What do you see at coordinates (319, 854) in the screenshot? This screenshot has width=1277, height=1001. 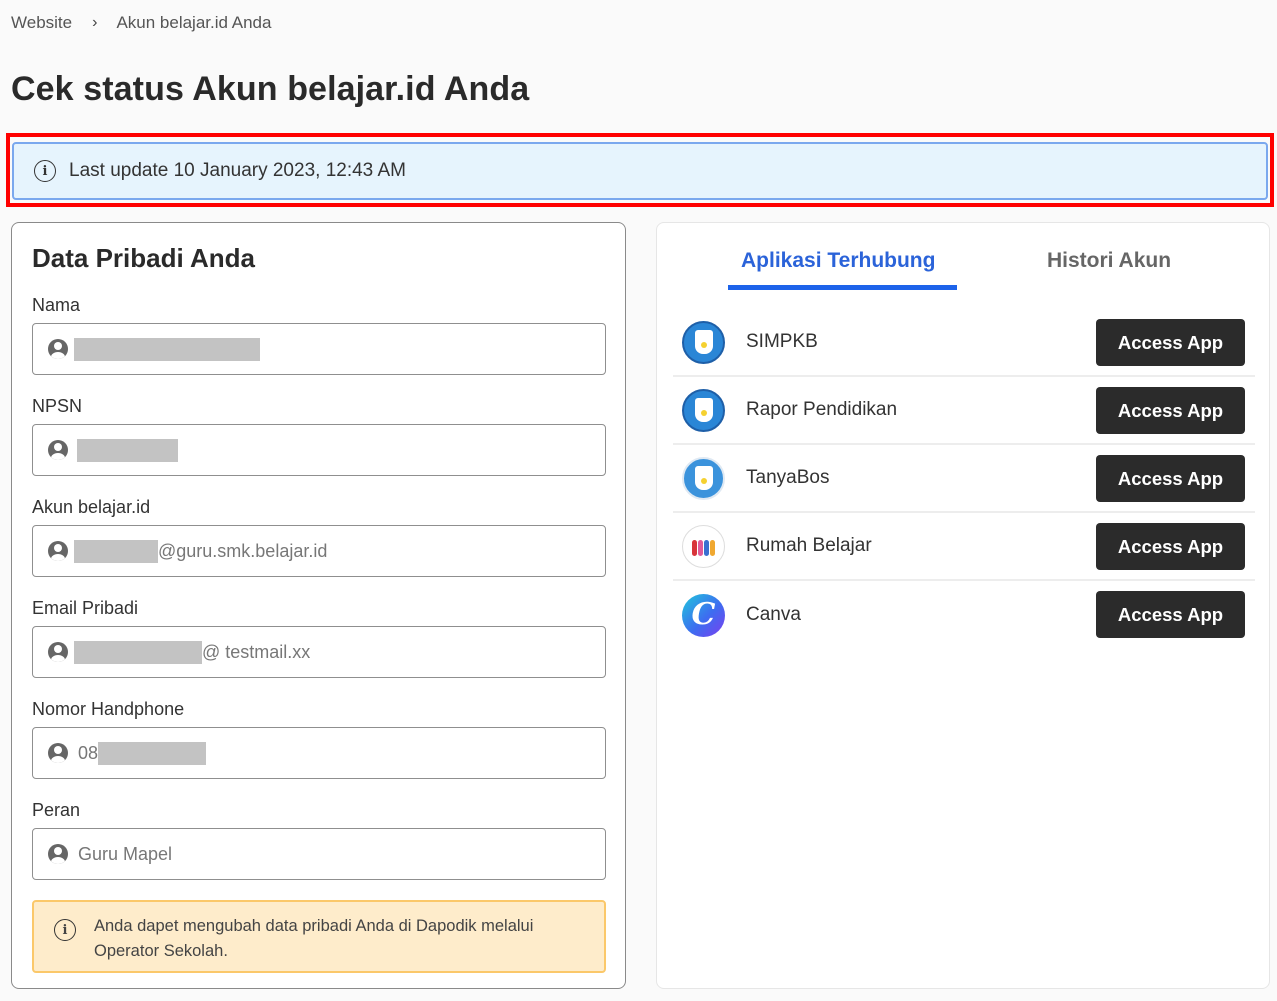 I see `peran-field: Guru Mapel` at bounding box center [319, 854].